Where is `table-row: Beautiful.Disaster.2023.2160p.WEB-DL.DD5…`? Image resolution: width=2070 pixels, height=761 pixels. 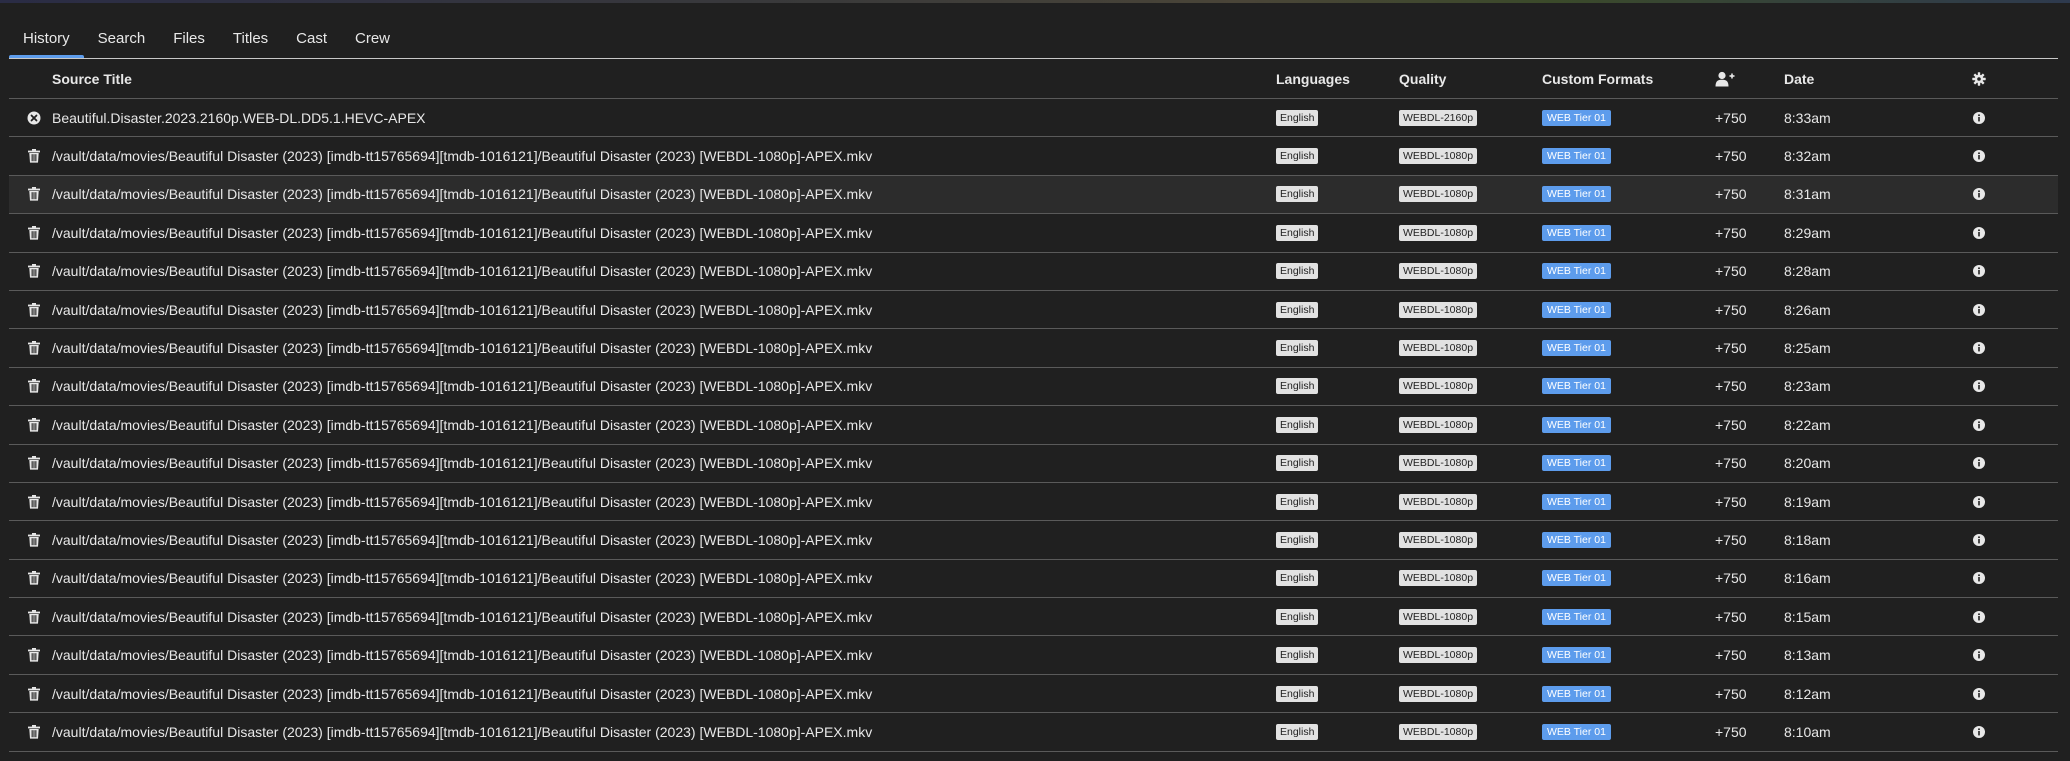
table-row: Beautiful.Disaster.2023.2160p.WEB-DL.DD5… is located at coordinates (1033, 118).